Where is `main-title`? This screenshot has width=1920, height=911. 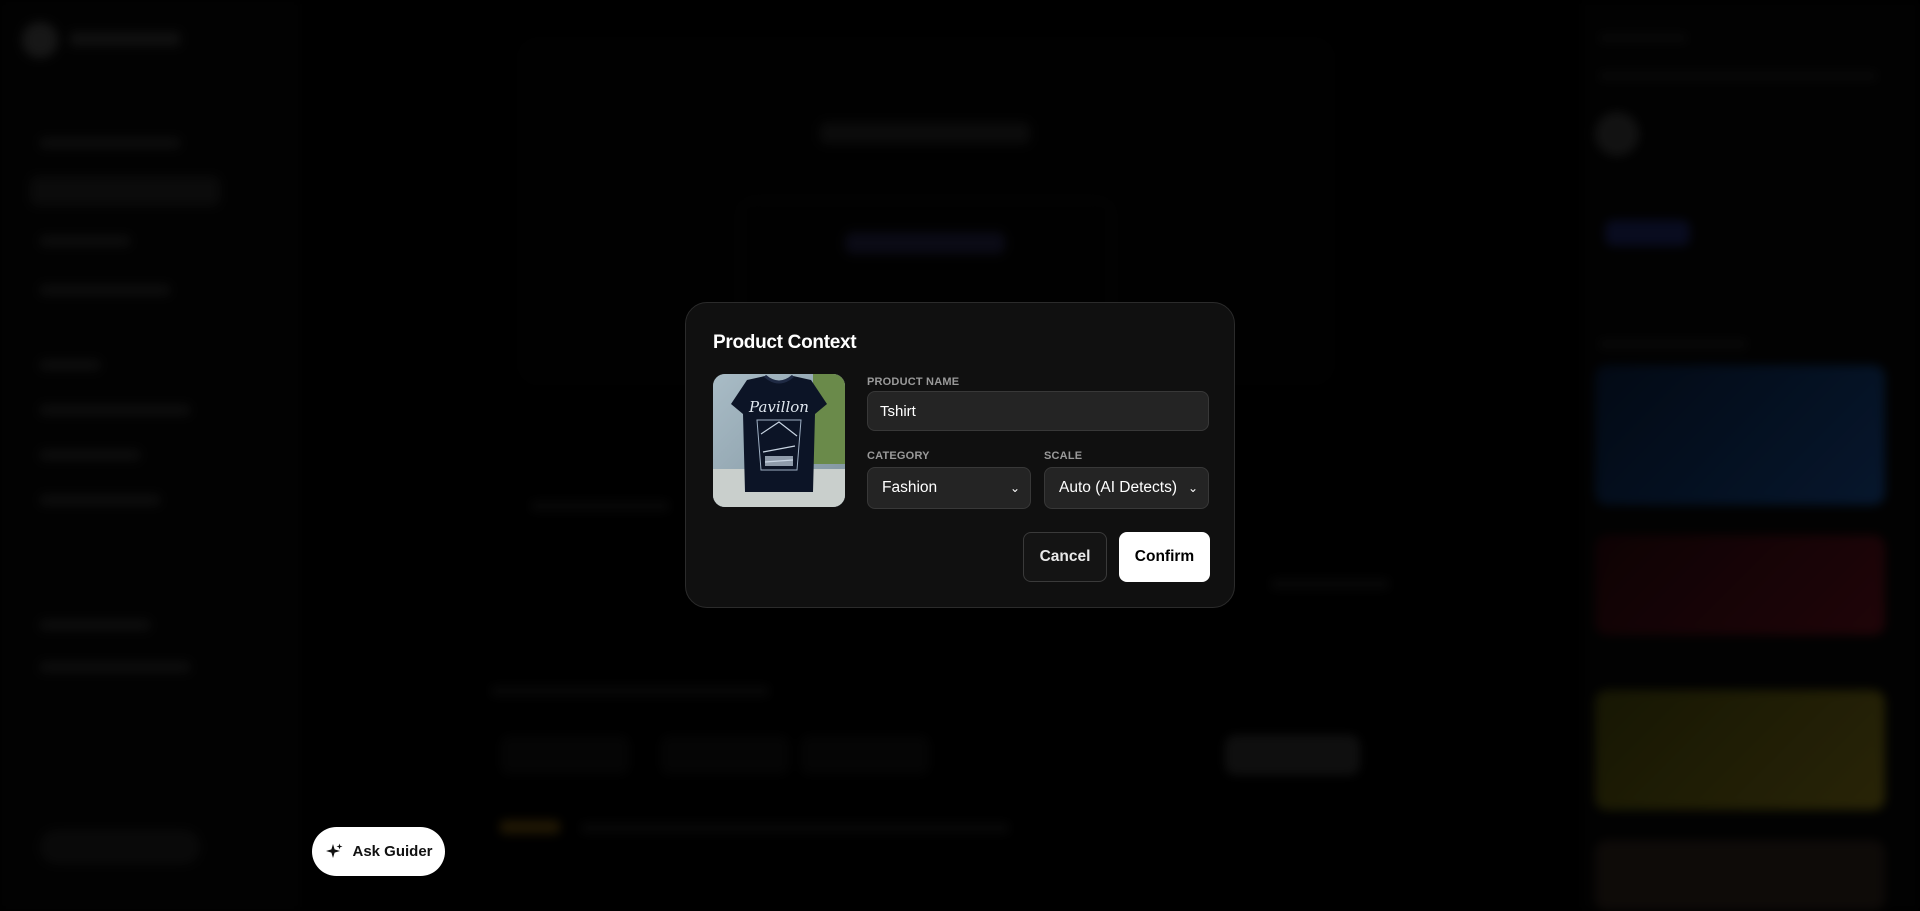
main-title is located at coordinates (925, 133).